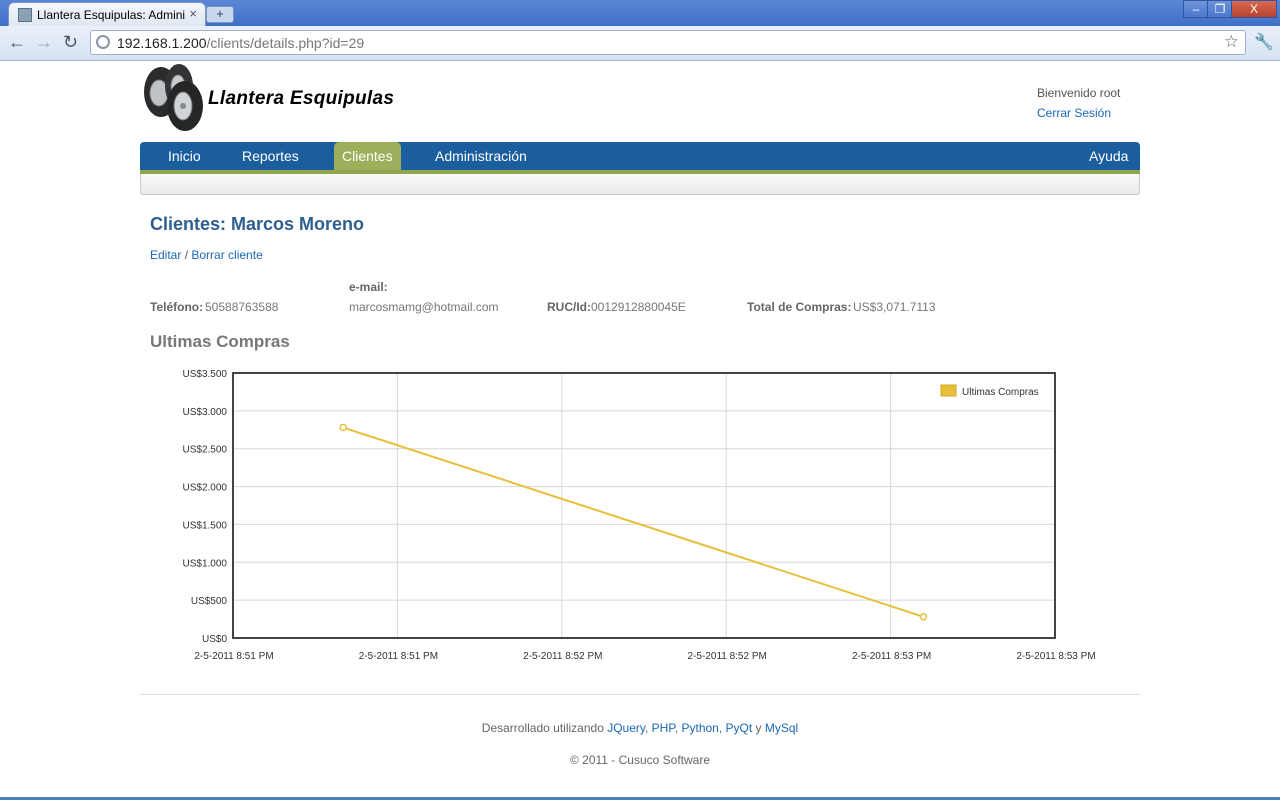  What do you see at coordinates (25, 15) in the screenshot?
I see `favicon-icon` at bounding box center [25, 15].